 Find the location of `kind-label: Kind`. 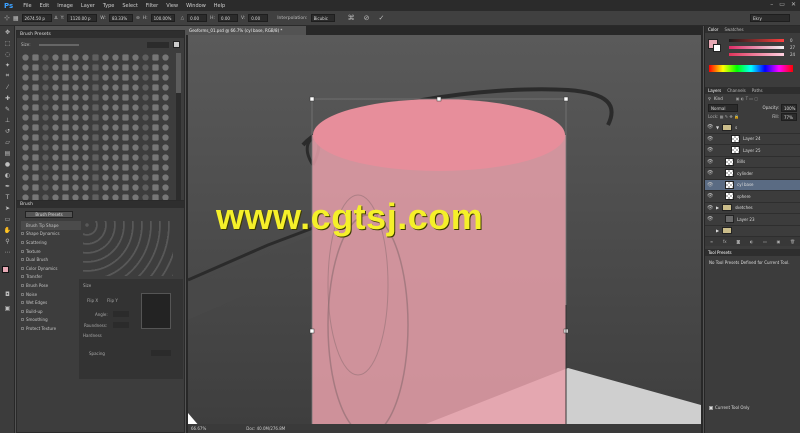

kind-label: Kind is located at coordinates (718, 98).